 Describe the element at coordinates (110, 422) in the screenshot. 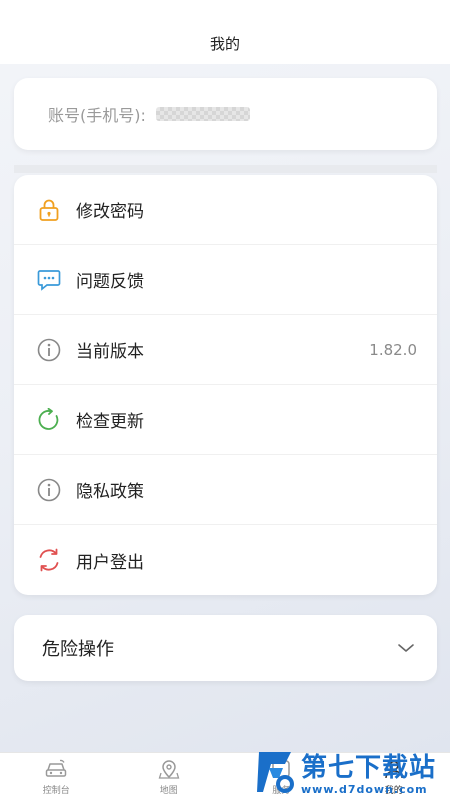

I see `menu-label: 检查更新` at that location.